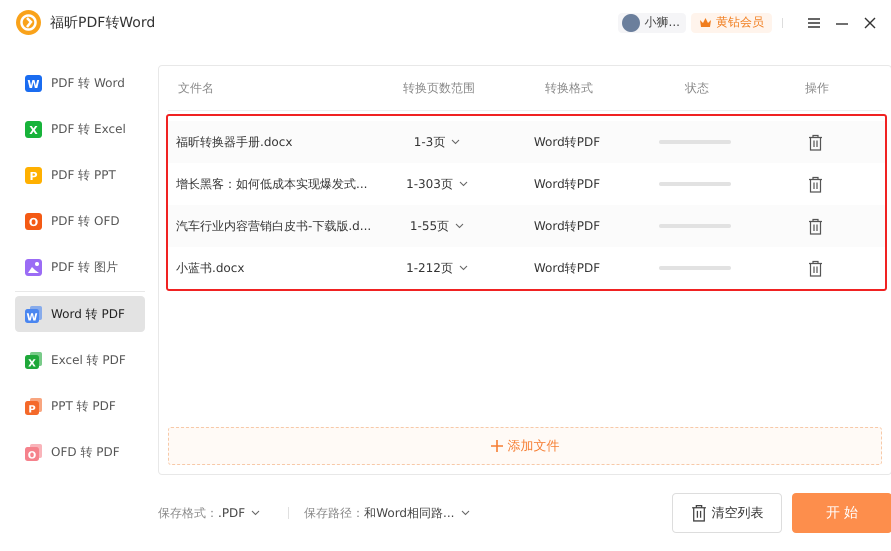 This screenshot has height=551, width=891. Describe the element at coordinates (437, 268) in the screenshot. I see `page-range-dropdown: 1-212页` at that location.